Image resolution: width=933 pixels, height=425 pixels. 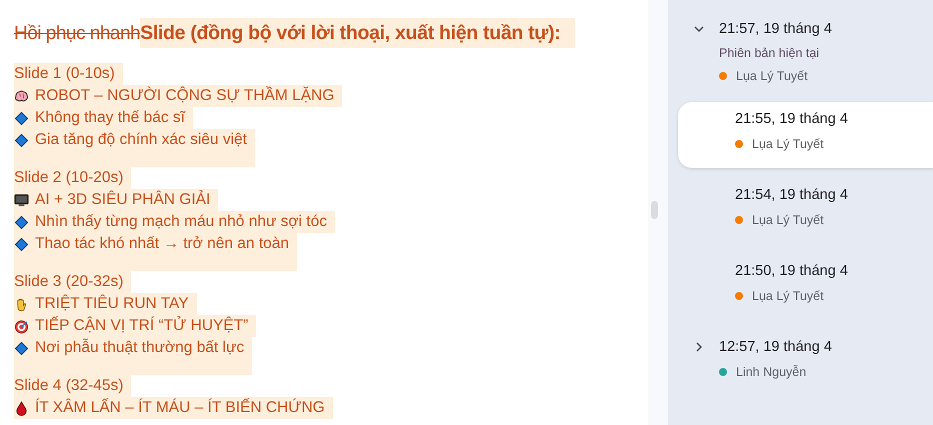 What do you see at coordinates (791, 271) in the screenshot?
I see `version-time: 21:50, 19 tháng 4` at bounding box center [791, 271].